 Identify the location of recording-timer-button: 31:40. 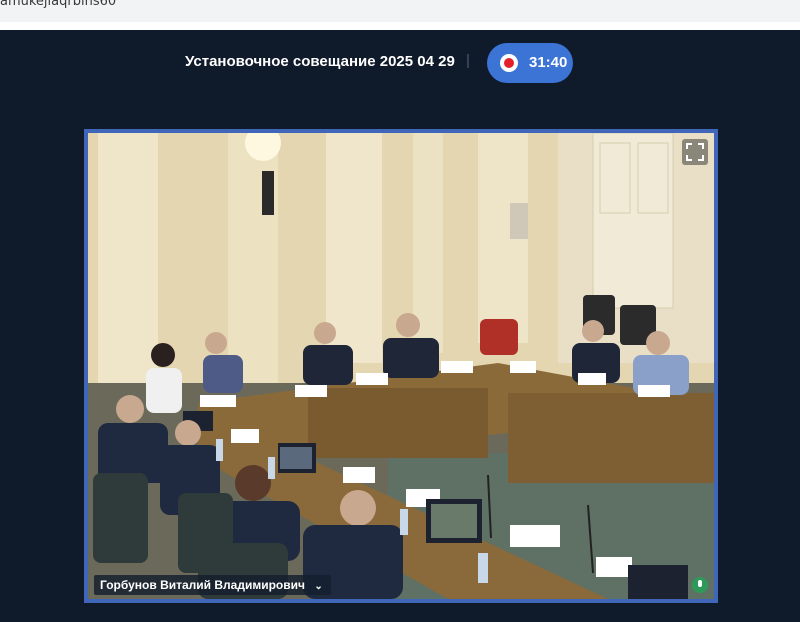
(530, 63).